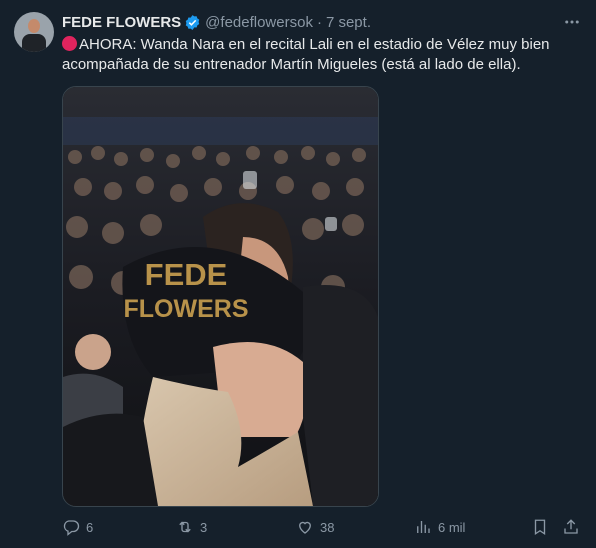 Image resolution: width=596 pixels, height=548 pixels. Describe the element at coordinates (423, 527) in the screenshot. I see `views-icon` at that location.